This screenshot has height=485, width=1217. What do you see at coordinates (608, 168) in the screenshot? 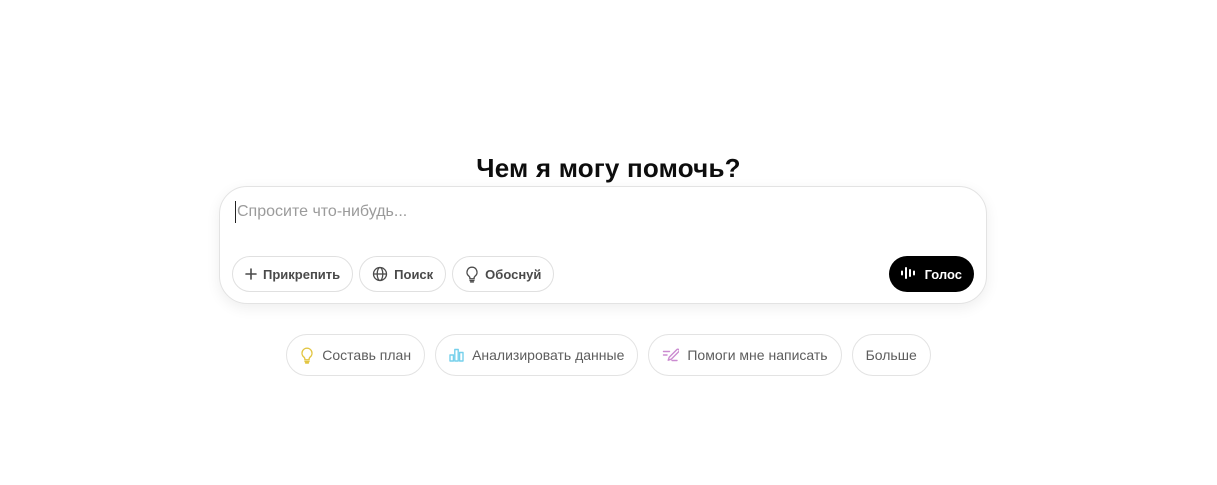
I see `page-title: Чем я могу помочь?` at bounding box center [608, 168].